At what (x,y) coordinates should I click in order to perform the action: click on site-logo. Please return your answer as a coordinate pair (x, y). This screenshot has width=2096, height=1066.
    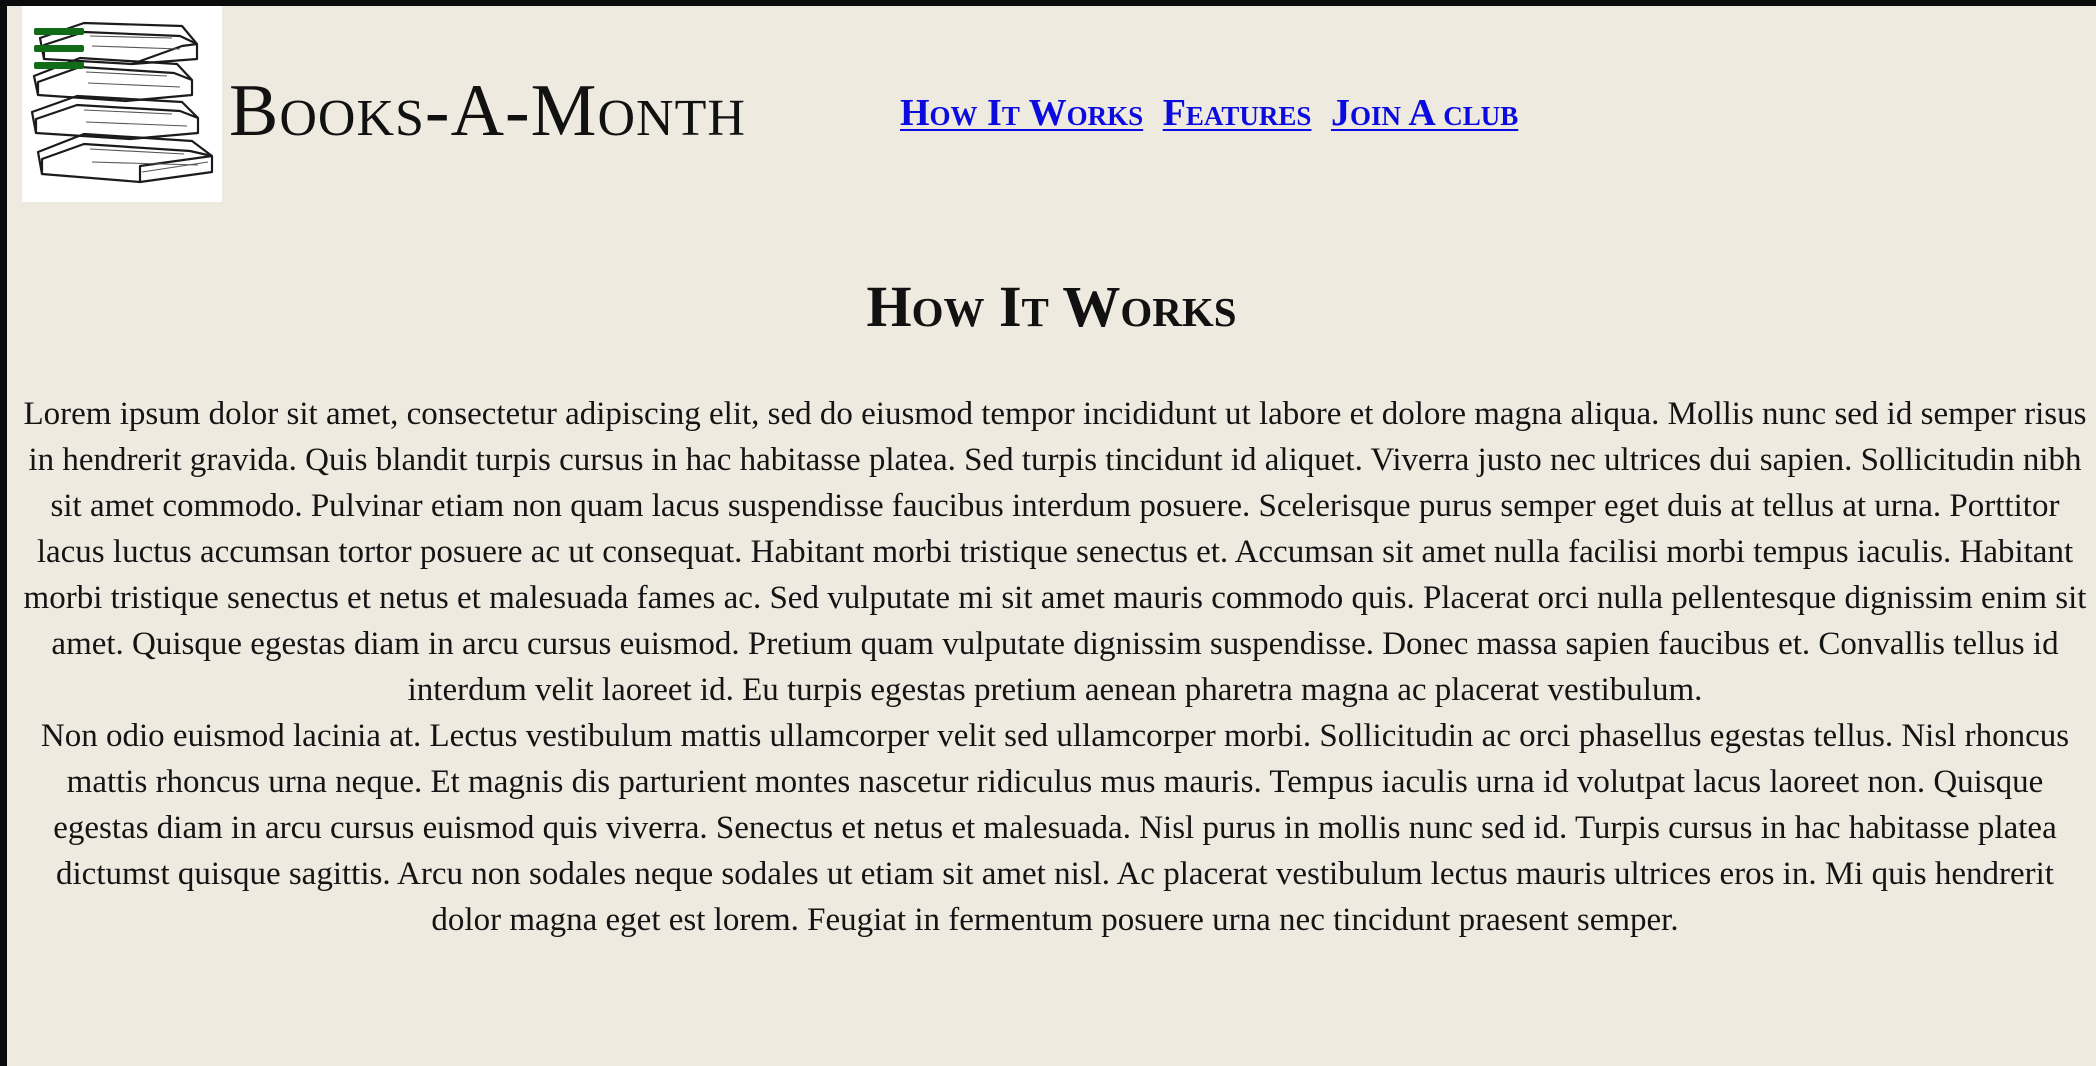
    Looking at the image, I should click on (122, 104).